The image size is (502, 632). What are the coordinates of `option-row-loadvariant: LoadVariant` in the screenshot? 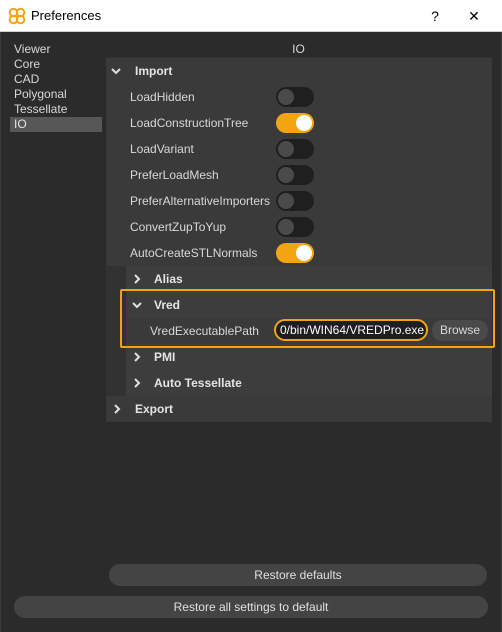 It's located at (299, 149).